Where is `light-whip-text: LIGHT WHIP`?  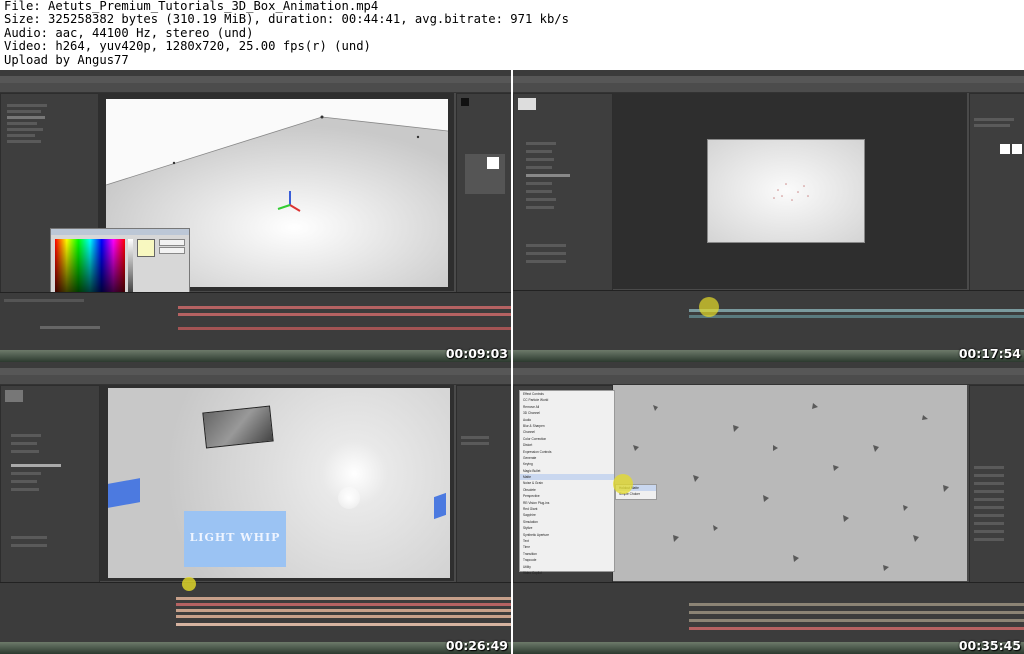
light-whip-text: LIGHT WHIP is located at coordinates (235, 537).